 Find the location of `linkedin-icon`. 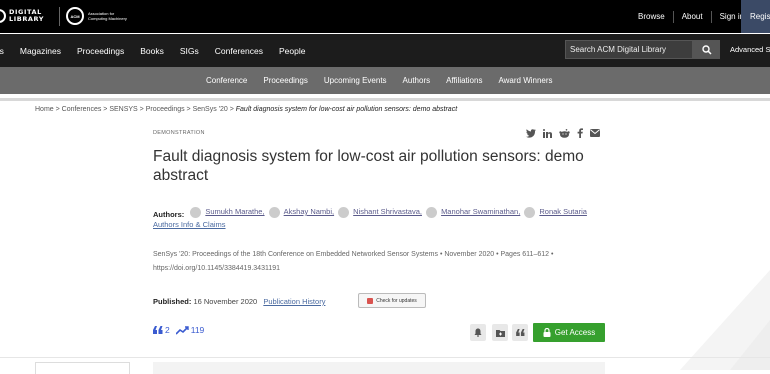

linkedin-icon is located at coordinates (547, 133).